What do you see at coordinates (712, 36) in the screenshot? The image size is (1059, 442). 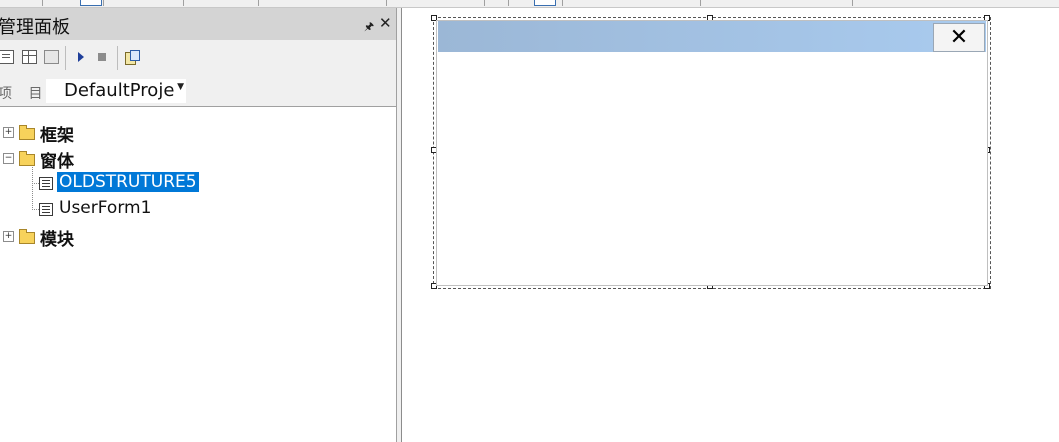 I see `form-titlebar: ✕` at bounding box center [712, 36].